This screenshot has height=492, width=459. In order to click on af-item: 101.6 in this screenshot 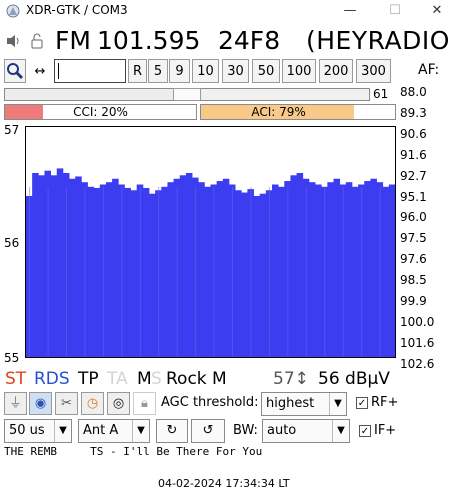, I will do `click(424, 343)`.